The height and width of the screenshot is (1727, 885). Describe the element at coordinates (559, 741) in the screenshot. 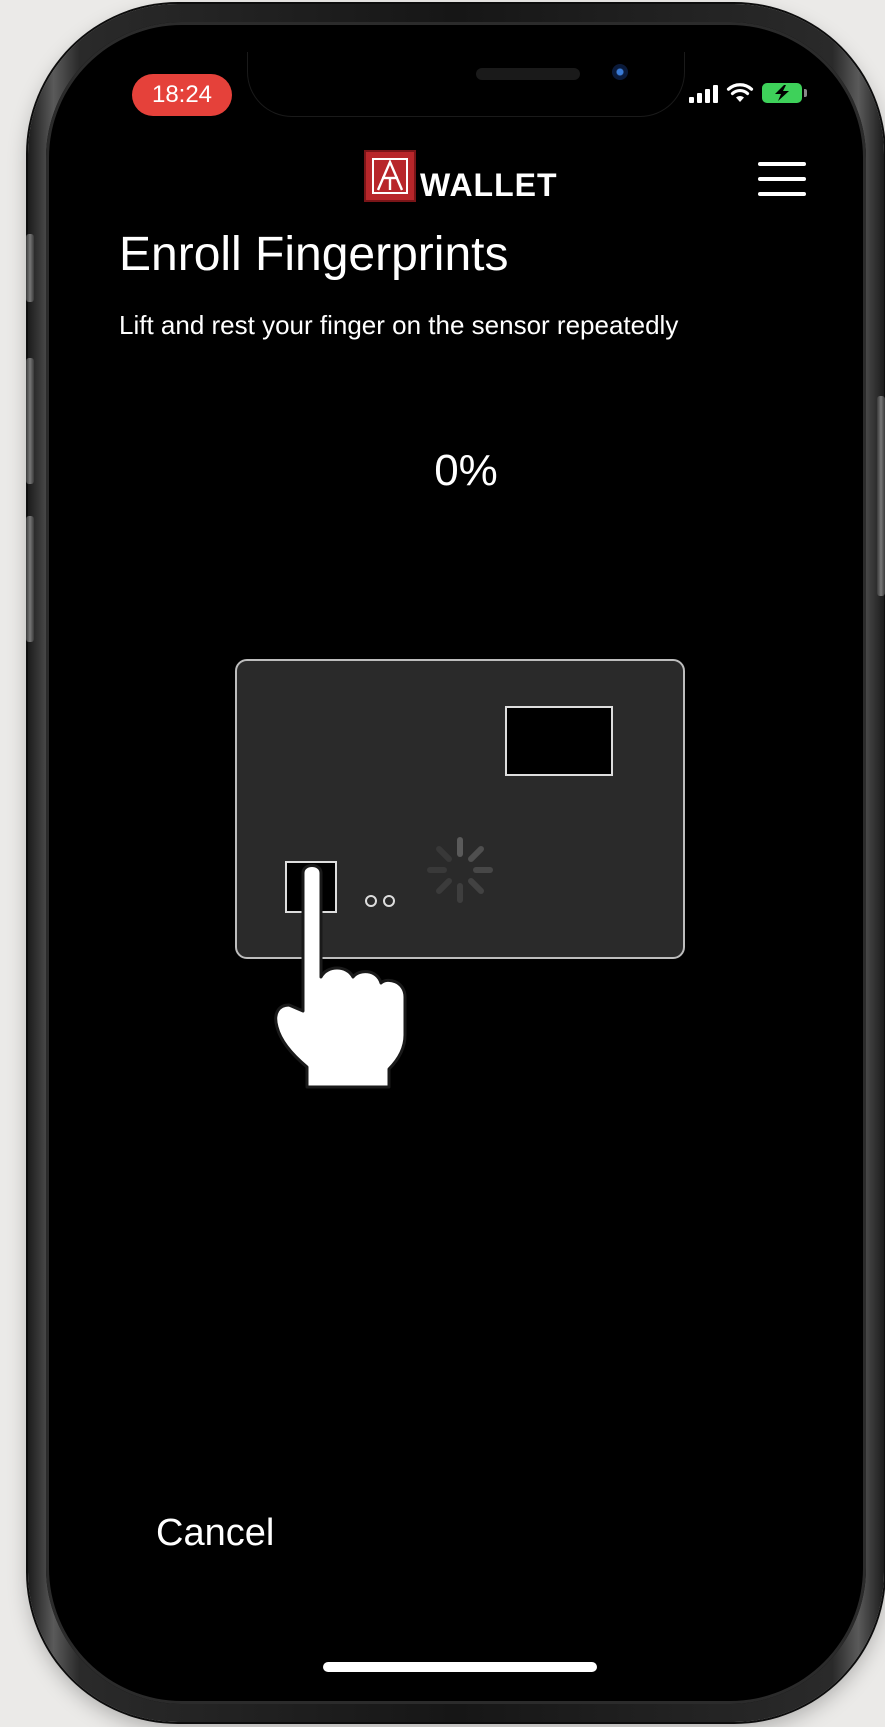

I see `card-chip-icon` at that location.